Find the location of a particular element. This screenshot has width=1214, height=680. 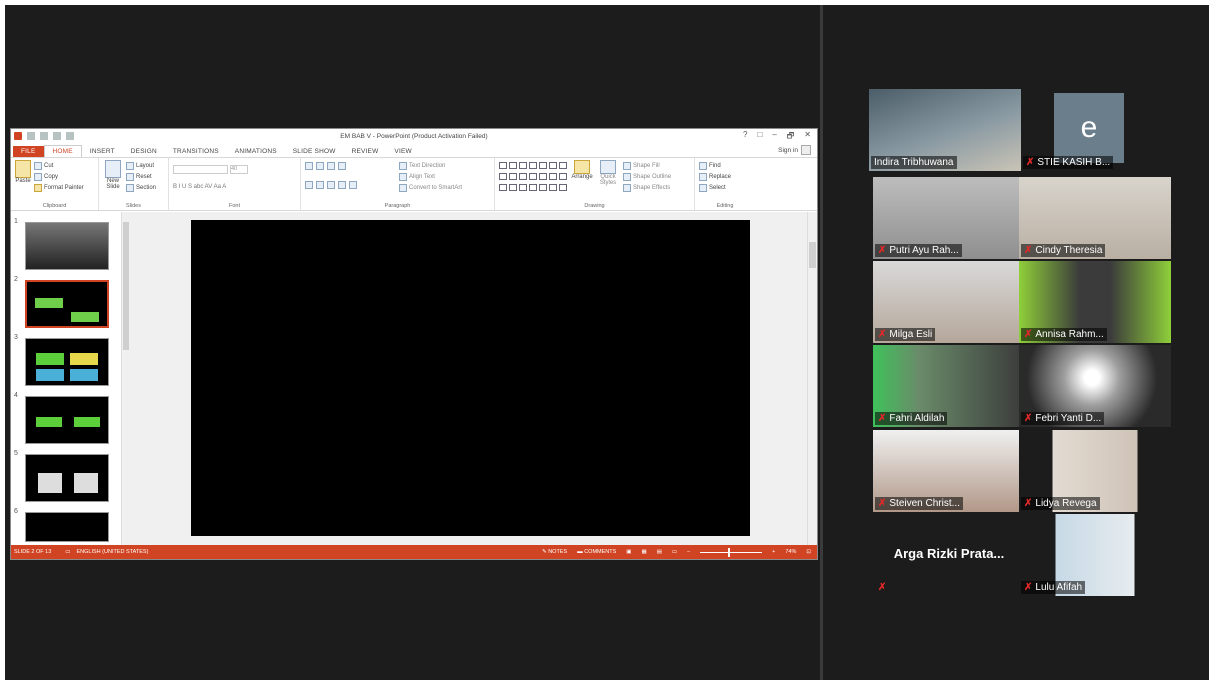

indent-icon is located at coordinates (331, 165).